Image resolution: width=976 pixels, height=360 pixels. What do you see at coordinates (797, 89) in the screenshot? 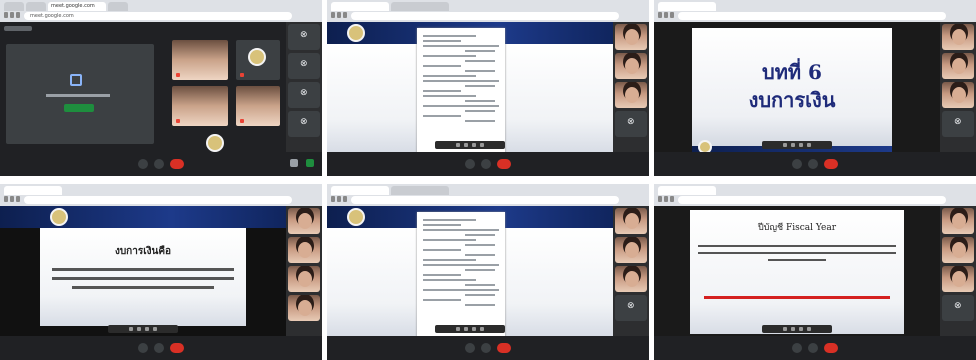
I see `shared-screen: บทที่ 6 งบการเงิน` at bounding box center [797, 89].